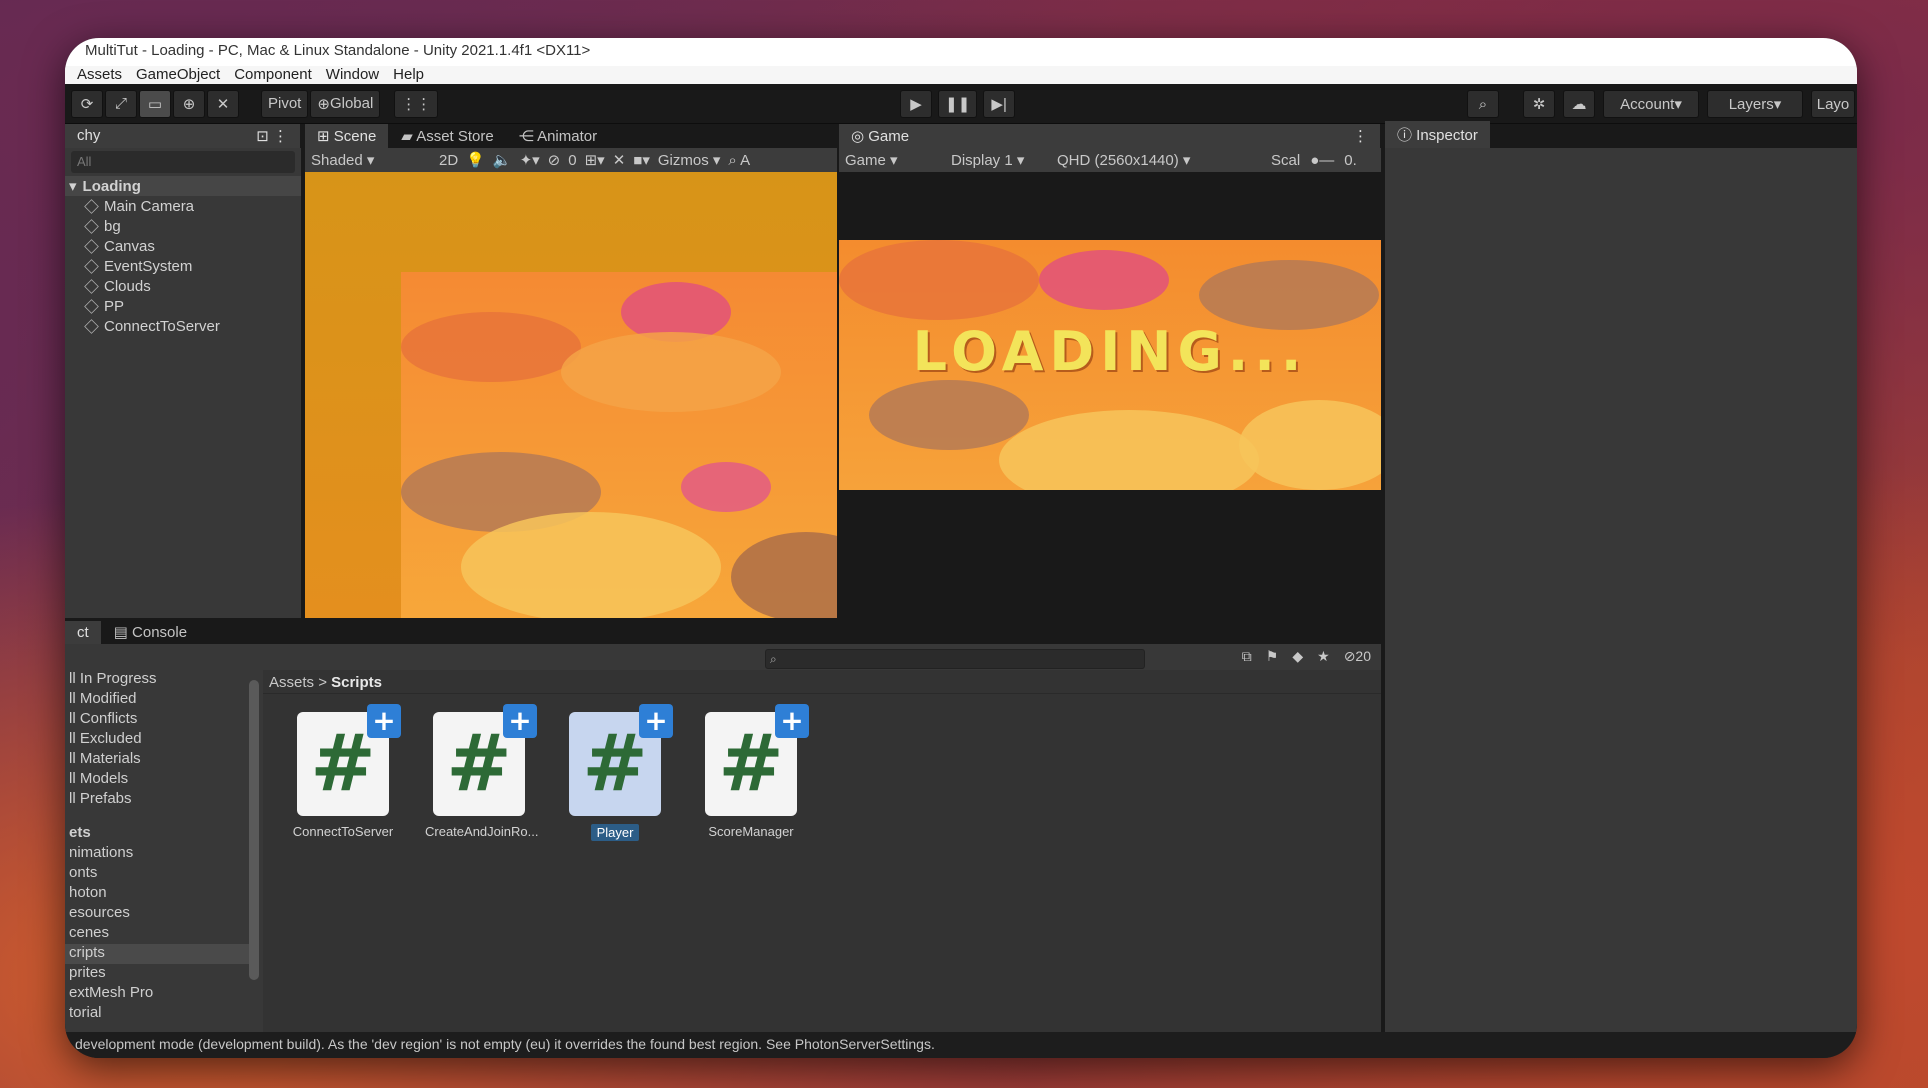  Describe the element at coordinates (160, 954) in the screenshot. I see `folder-item-selected: cripts` at that location.